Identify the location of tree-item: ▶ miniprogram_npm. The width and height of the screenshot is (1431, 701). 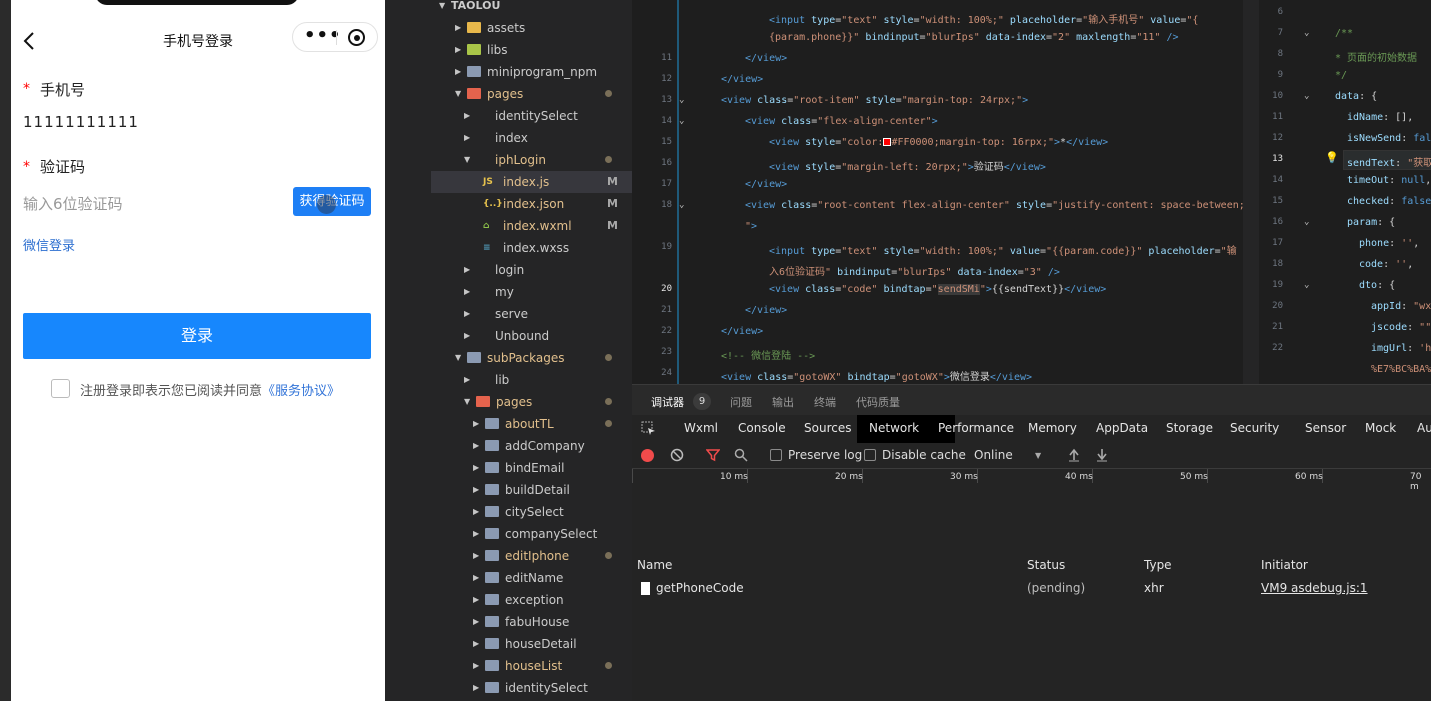
(531, 72).